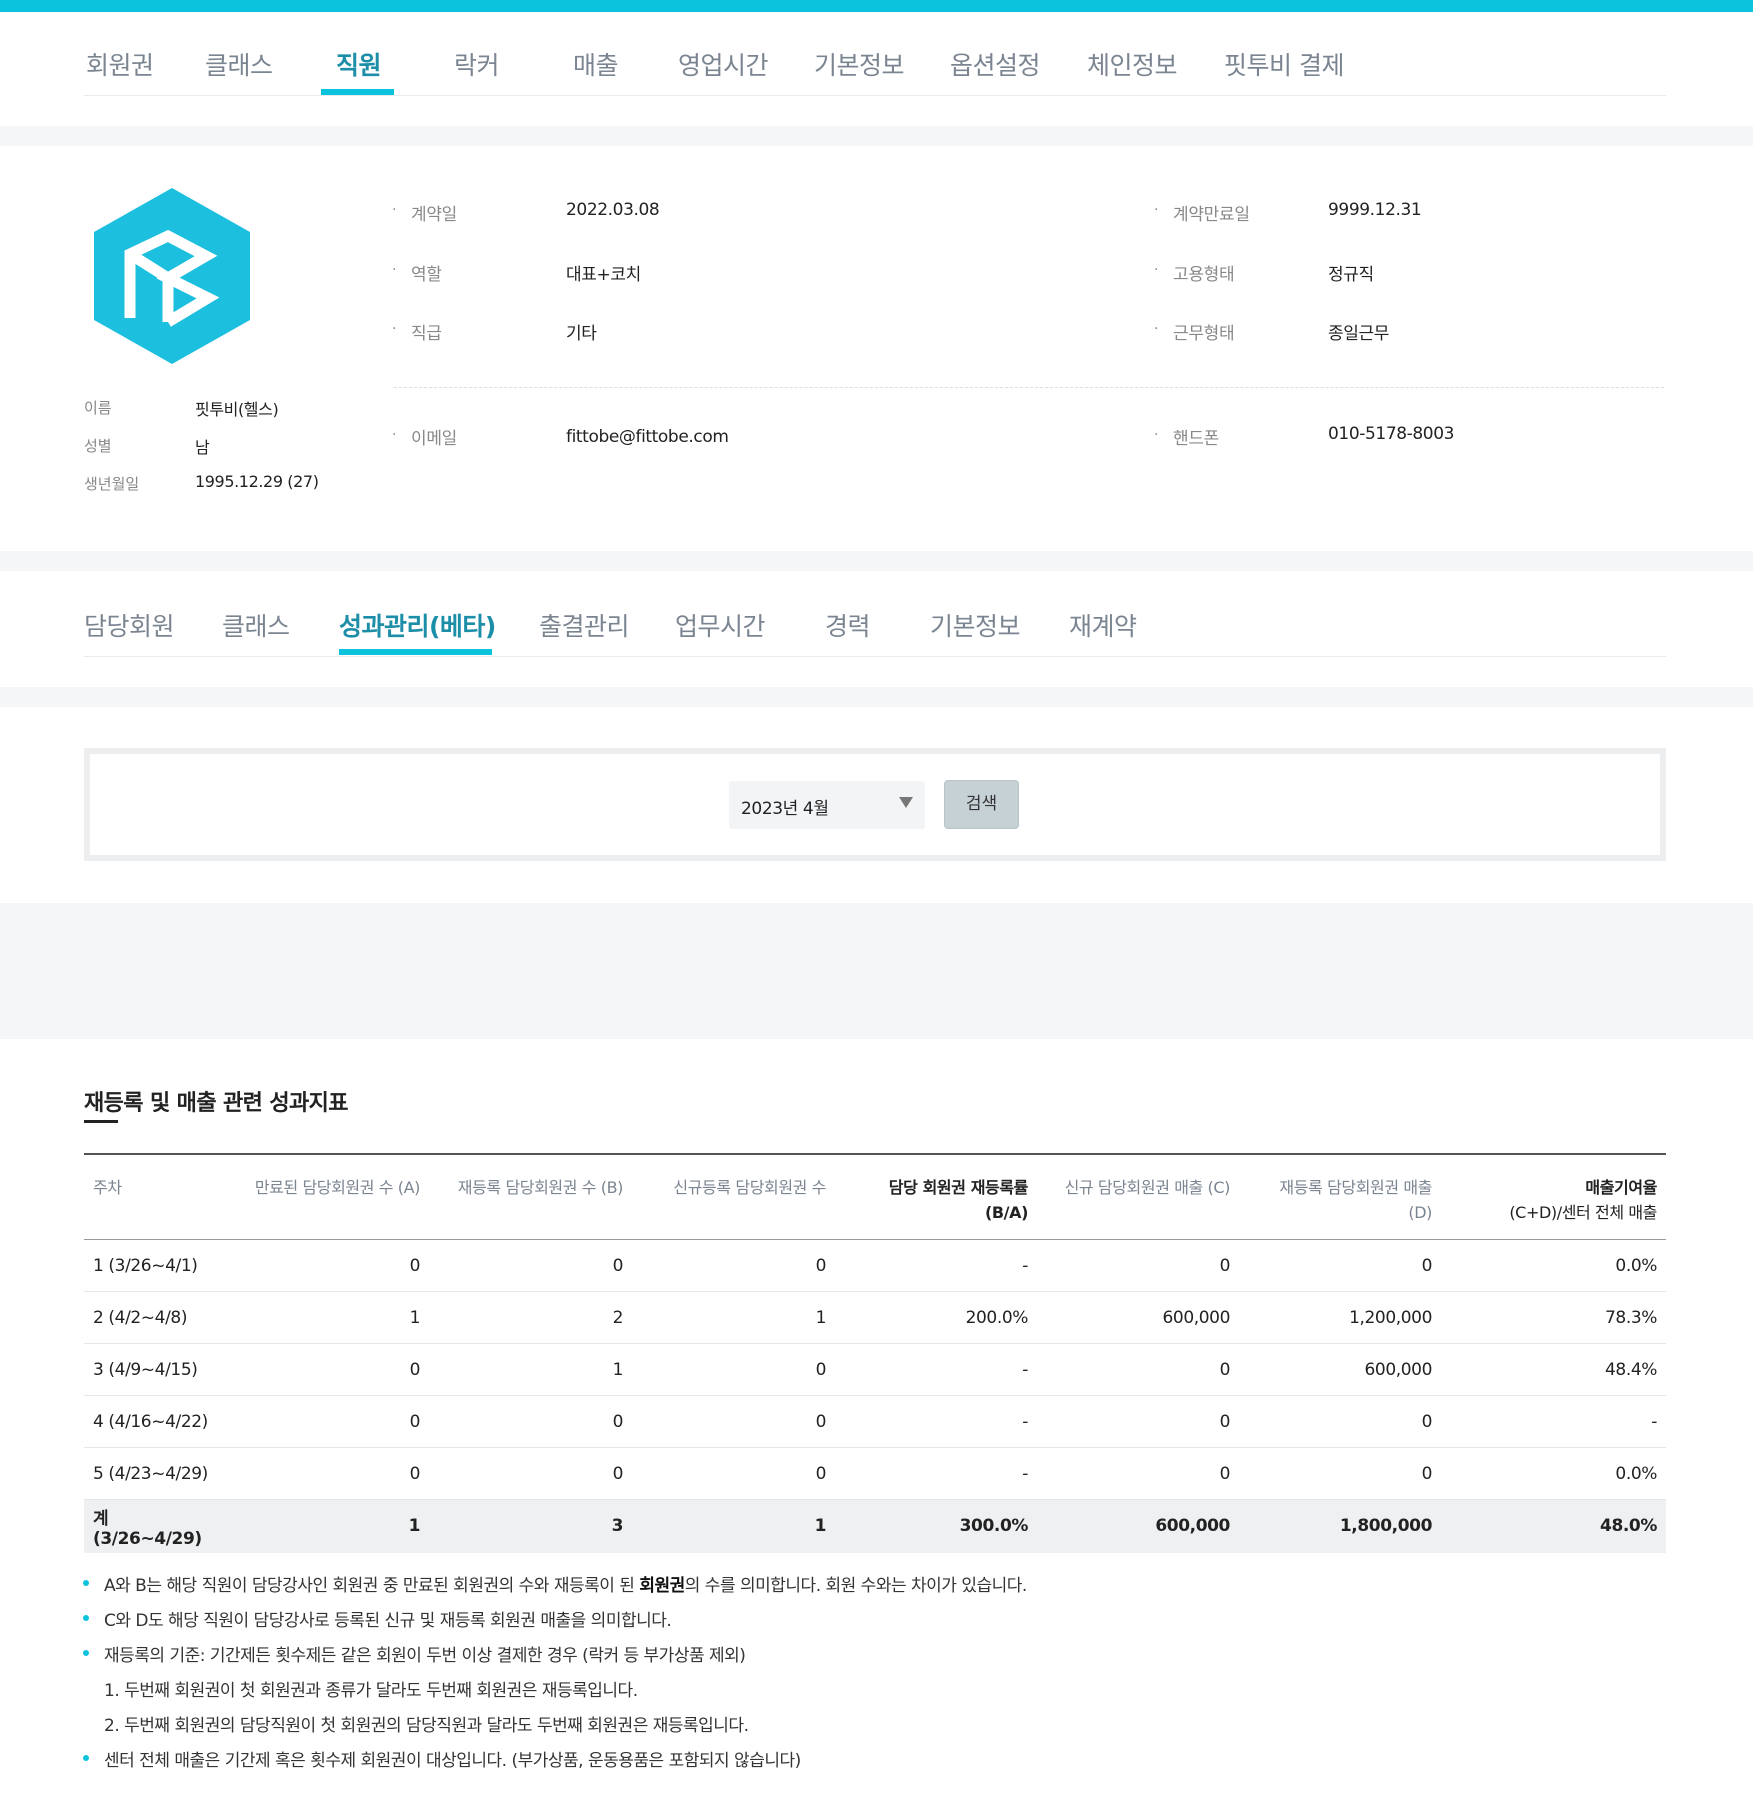 This screenshot has height=1801, width=1753. I want to click on cell: 48.0%, so click(1553, 1526).